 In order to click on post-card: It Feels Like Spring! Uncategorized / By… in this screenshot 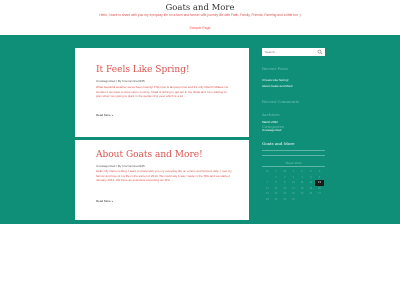, I will do `click(162, 92)`.